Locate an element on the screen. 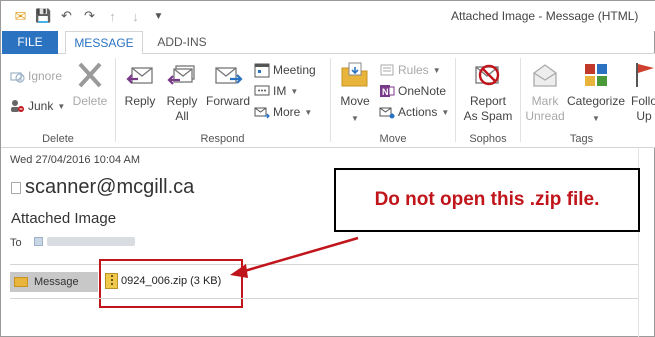  tags-group: Mark Unread Categorize ▼ Follo Up Tags is located at coordinates (588, 101).